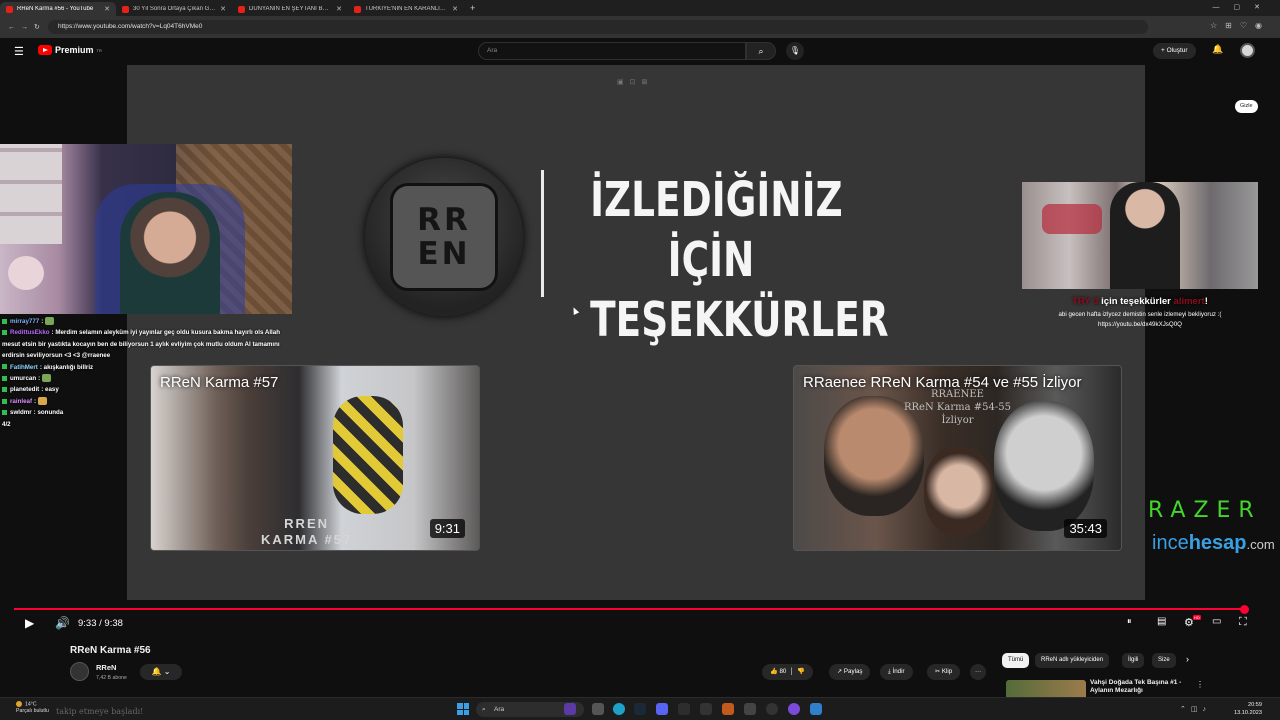 Image resolution: width=1280 pixels, height=720 pixels. I want to click on like-button: 👍 80 │ 👎, so click(787, 672).